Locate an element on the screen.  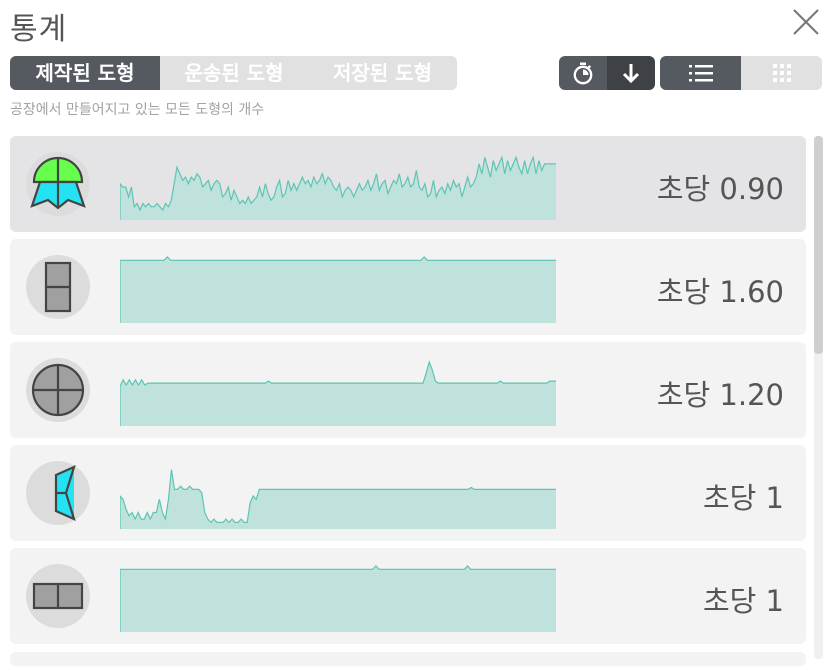
page-title: 통계 is located at coordinates (39, 29).